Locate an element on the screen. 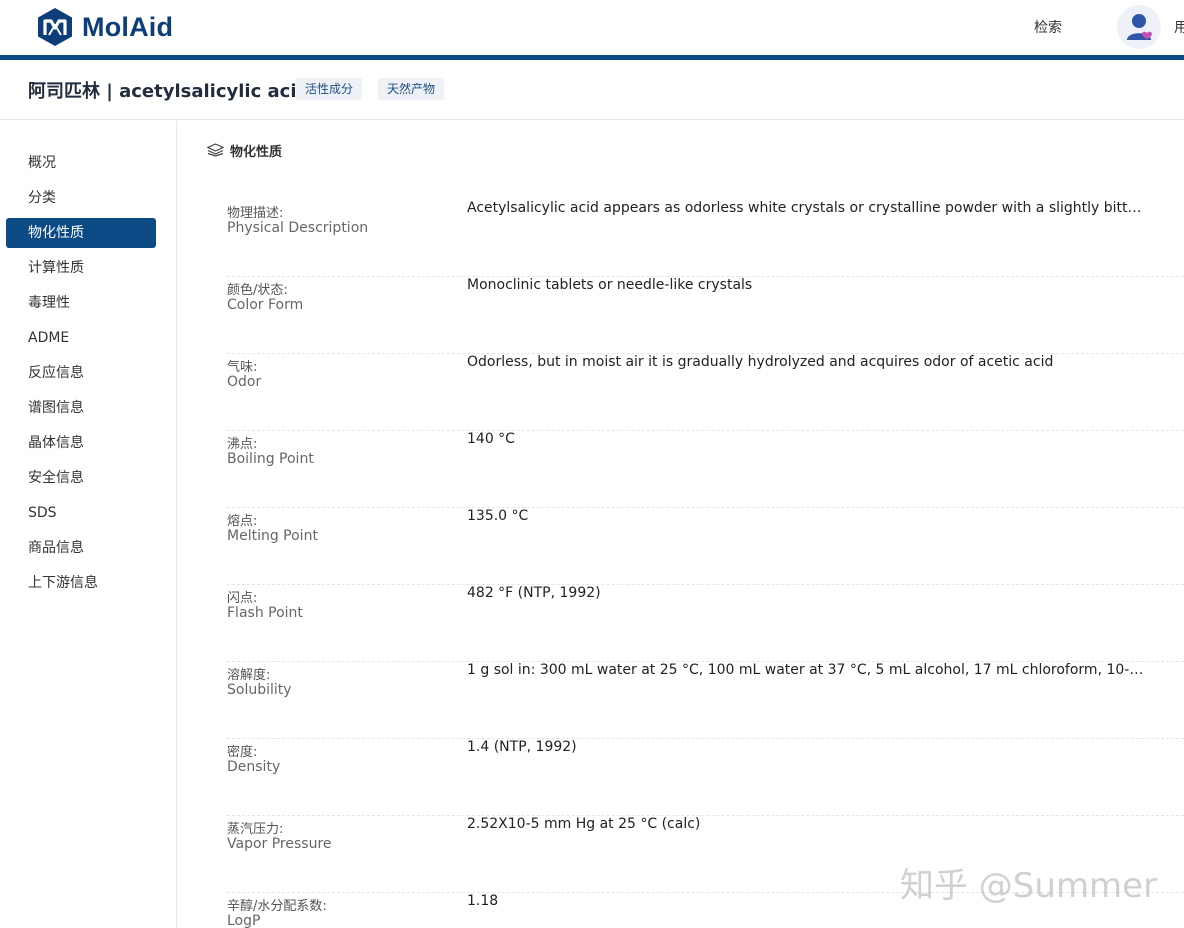 The height and width of the screenshot is (928, 1184). property-label-zh: 溶解度: is located at coordinates (249, 675).